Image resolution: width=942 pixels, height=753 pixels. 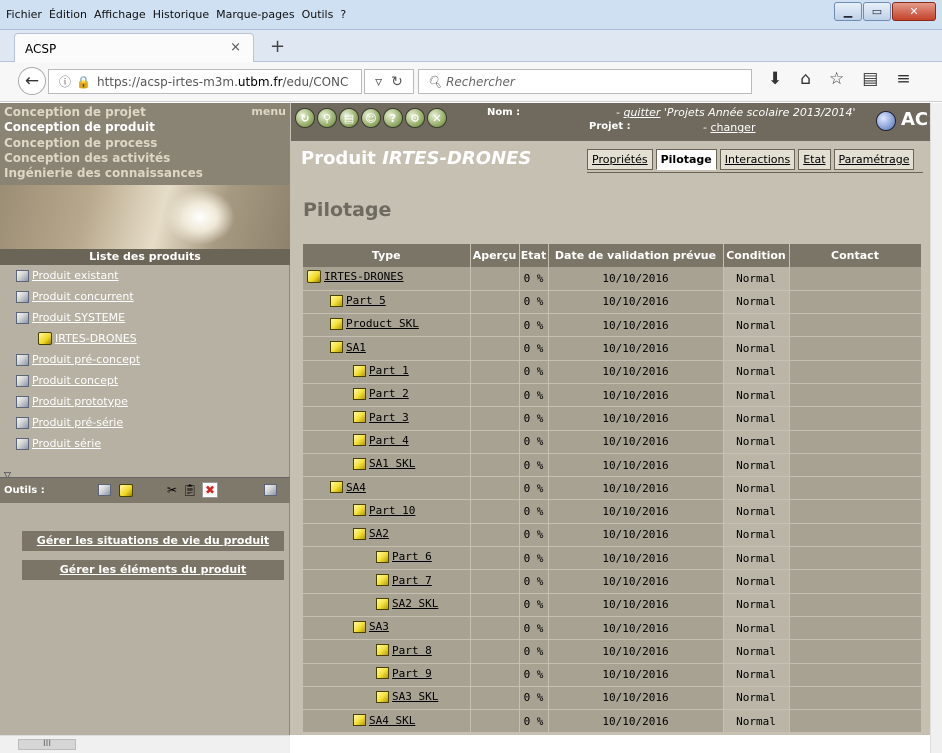 I want to click on close-tab-icon: ×, so click(x=235, y=47).